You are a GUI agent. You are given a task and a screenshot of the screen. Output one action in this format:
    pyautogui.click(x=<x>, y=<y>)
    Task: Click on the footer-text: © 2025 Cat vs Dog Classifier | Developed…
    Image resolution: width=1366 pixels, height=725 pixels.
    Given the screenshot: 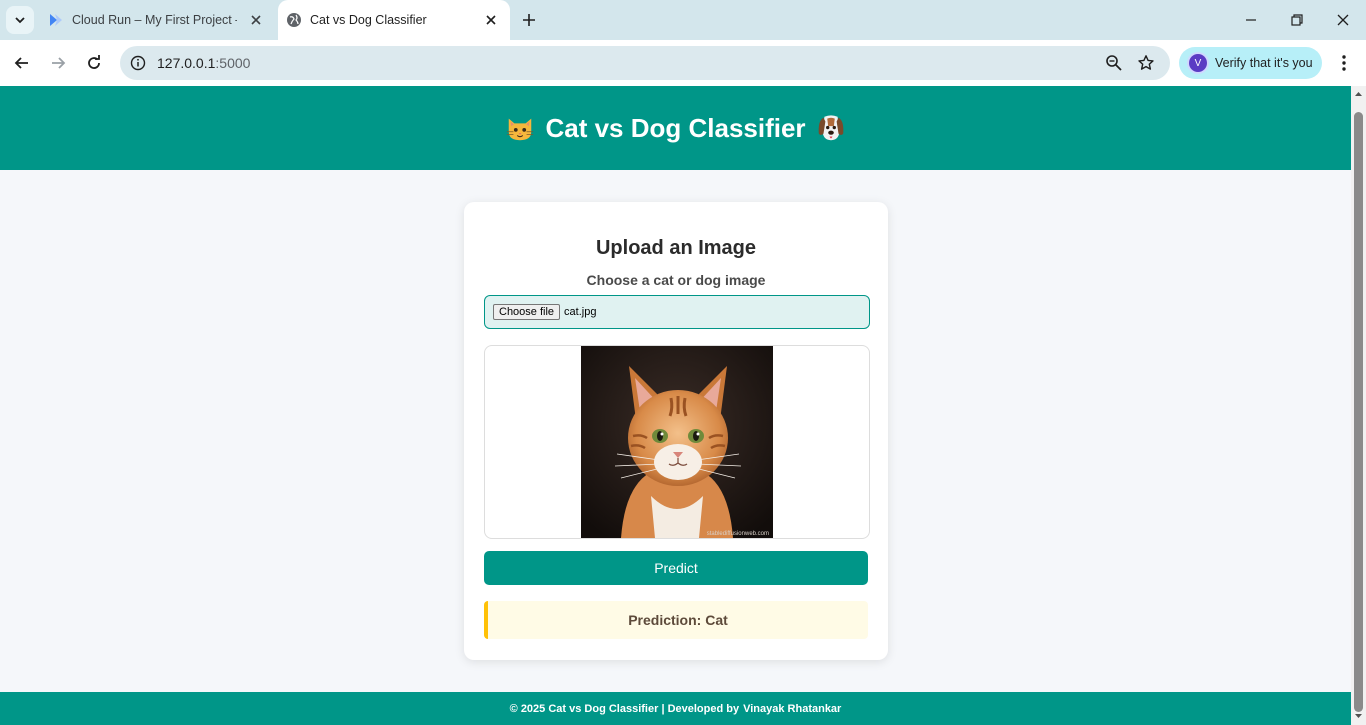 What is the action you would take?
    pyautogui.click(x=624, y=708)
    